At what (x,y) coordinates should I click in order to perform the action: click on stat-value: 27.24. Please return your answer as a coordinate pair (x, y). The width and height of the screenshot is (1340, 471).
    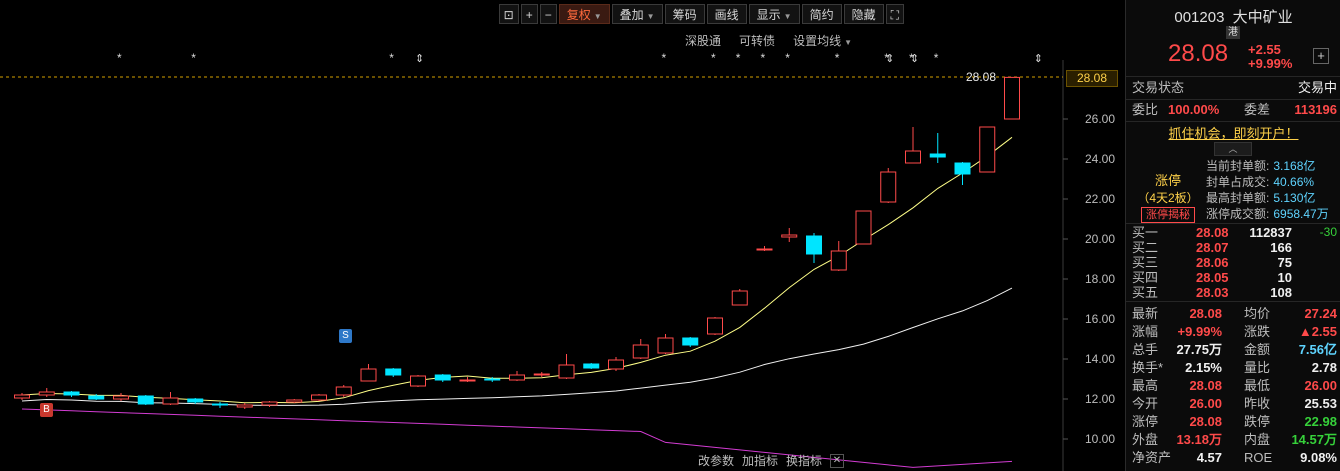
    Looking at the image, I should click on (1320, 313).